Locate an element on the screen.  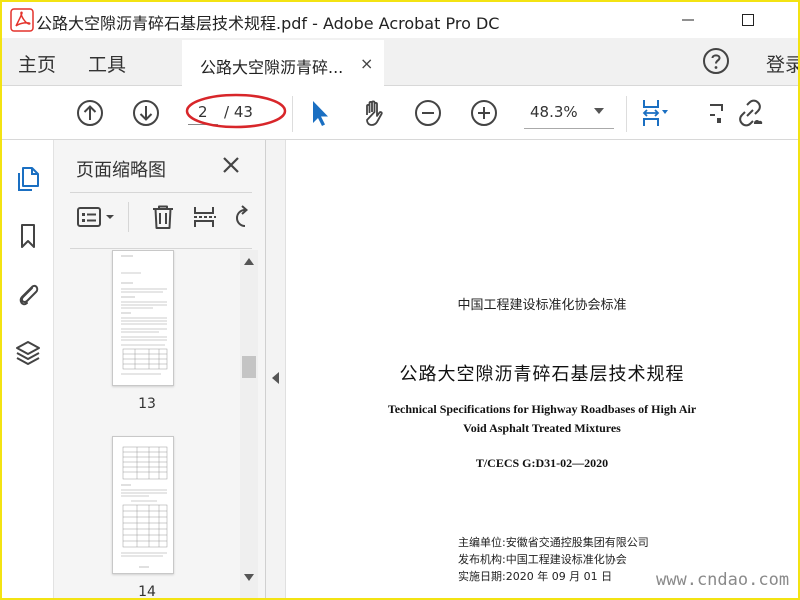
rotate-icon is located at coordinates (245, 217).